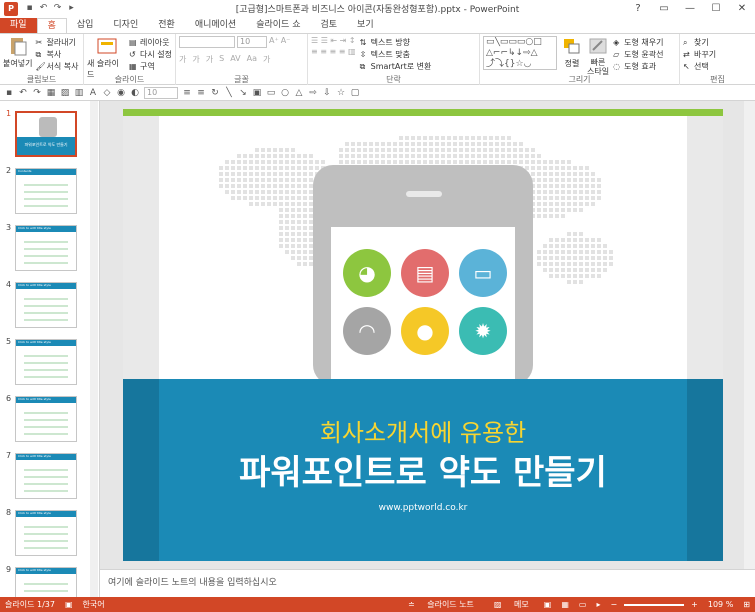 This screenshot has height=612, width=755. I want to click on zoom-level: 109 %, so click(720, 604).